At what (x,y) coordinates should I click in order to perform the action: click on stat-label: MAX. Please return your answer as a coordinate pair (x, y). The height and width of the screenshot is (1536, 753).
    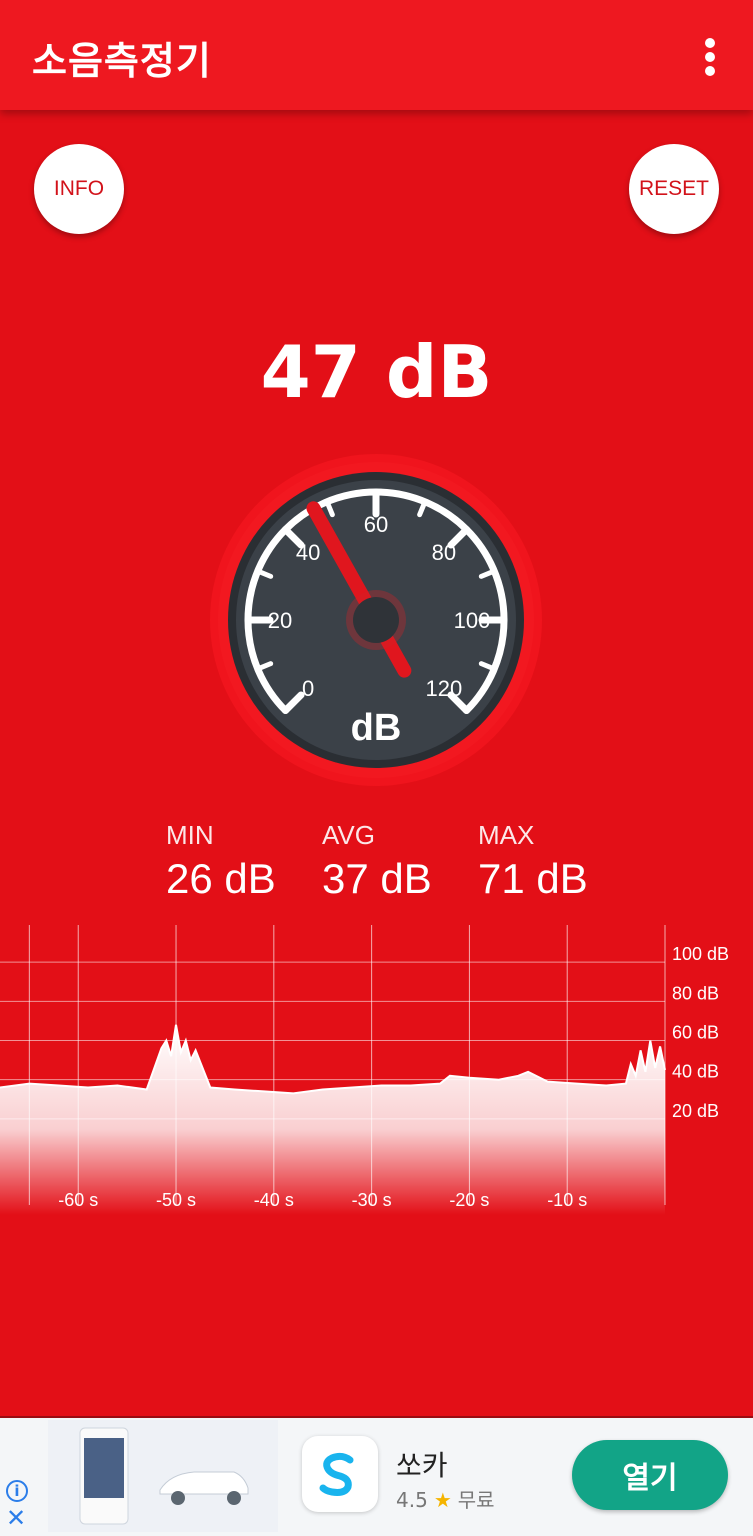
    Looking at the image, I should click on (506, 835).